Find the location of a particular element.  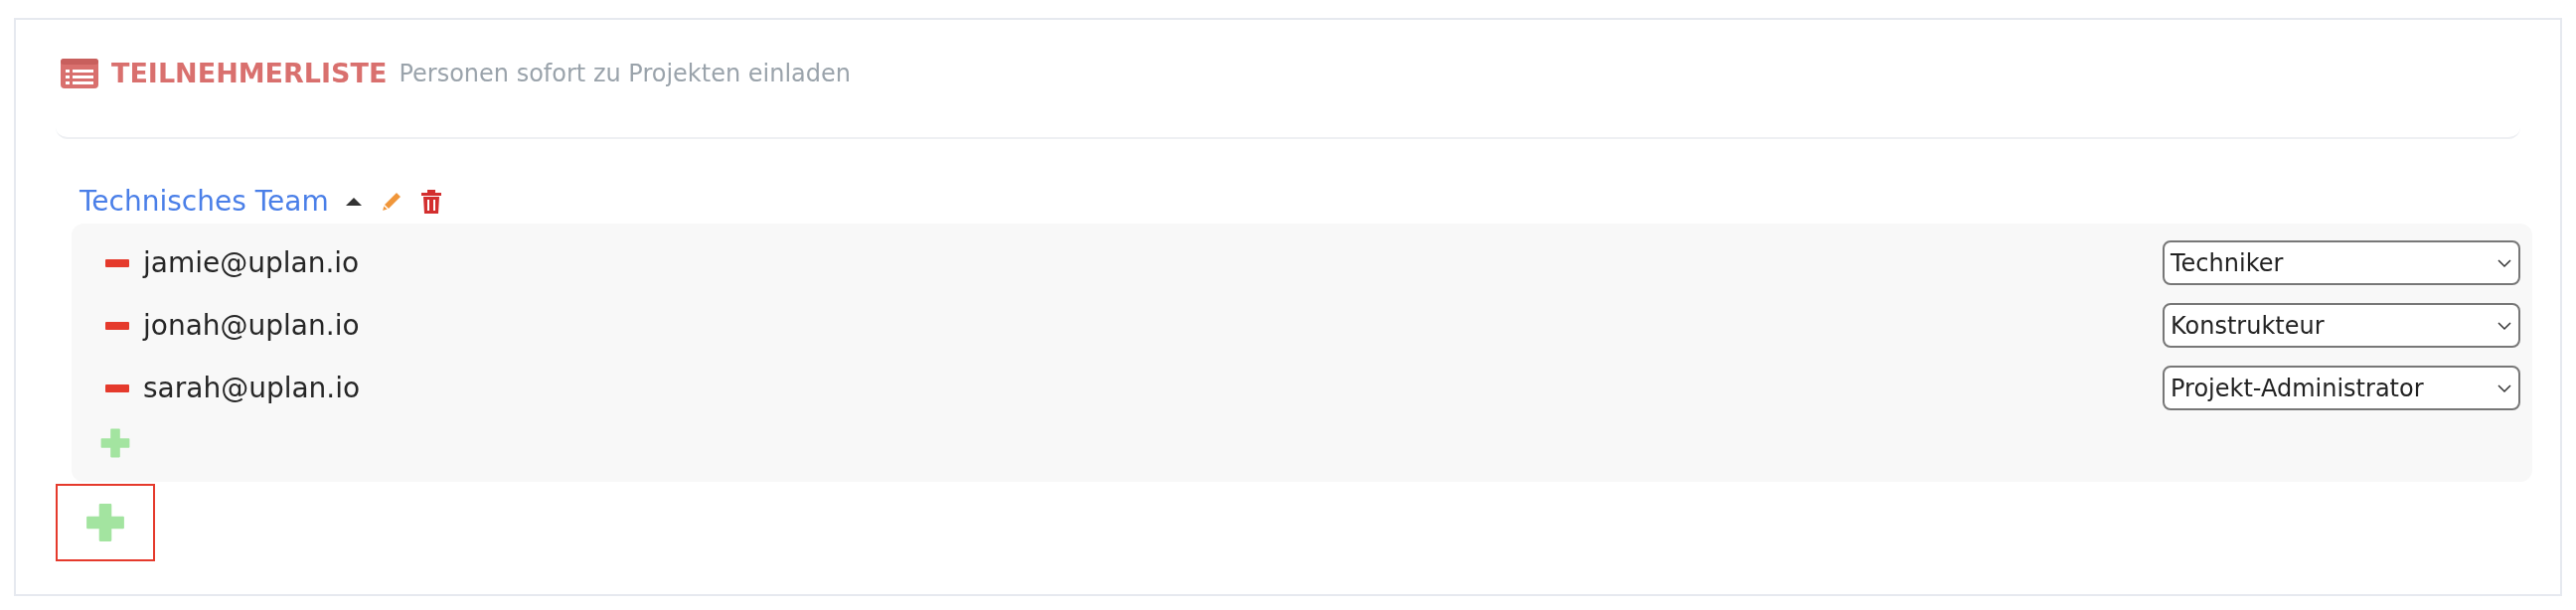

role-select: Konstrukteur is located at coordinates (2341, 325).